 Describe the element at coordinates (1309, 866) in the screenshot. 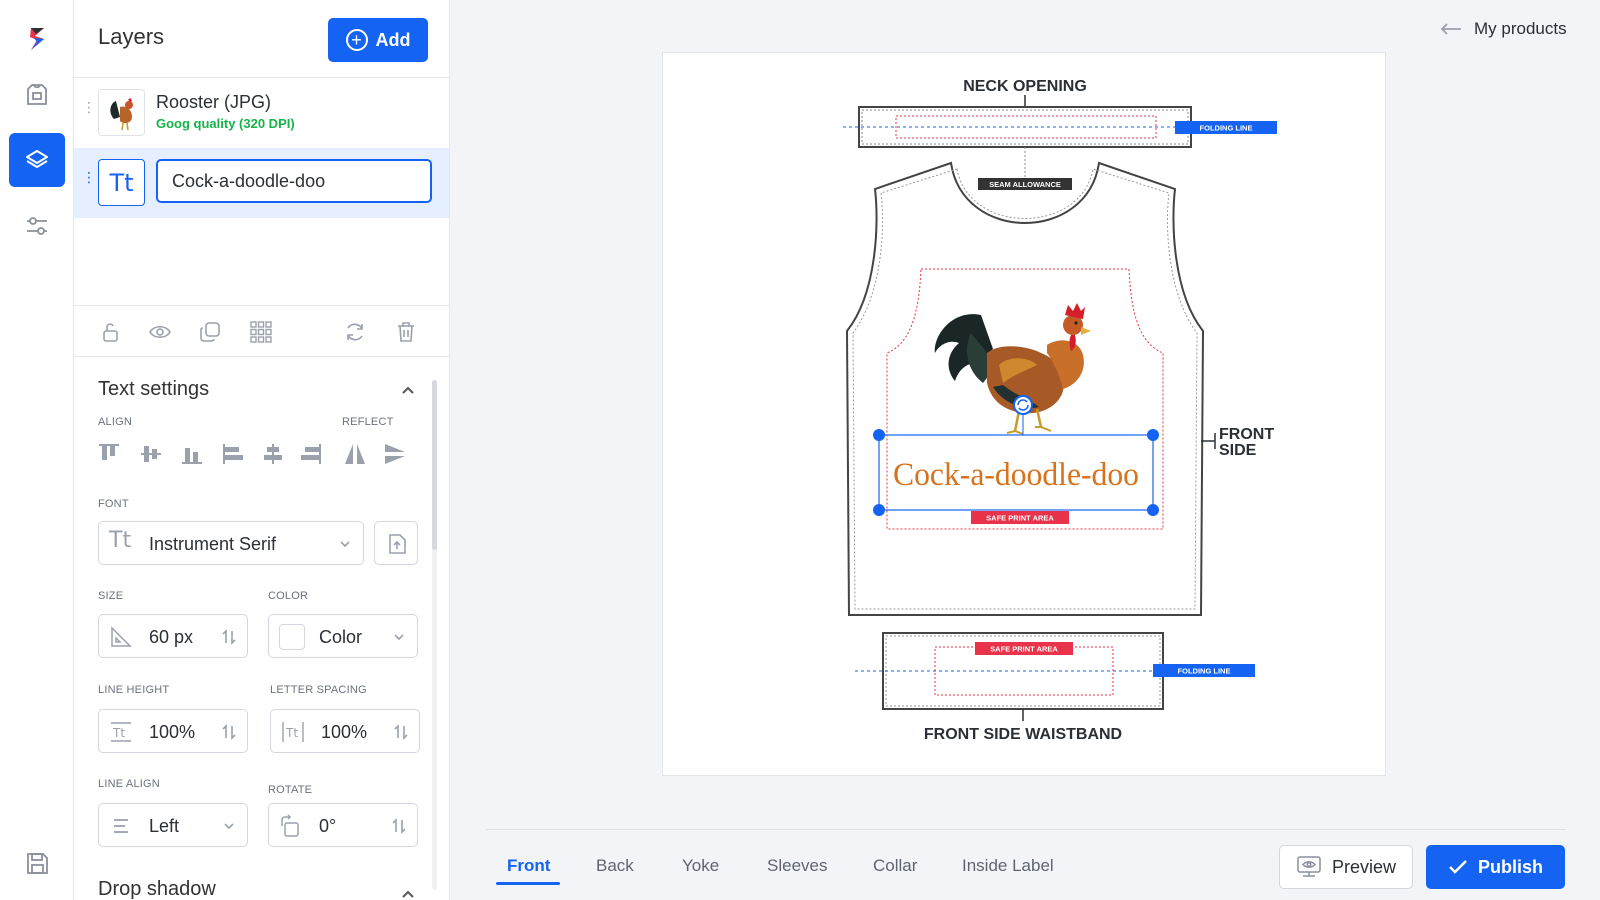

I see `monitor-eye-icon` at that location.